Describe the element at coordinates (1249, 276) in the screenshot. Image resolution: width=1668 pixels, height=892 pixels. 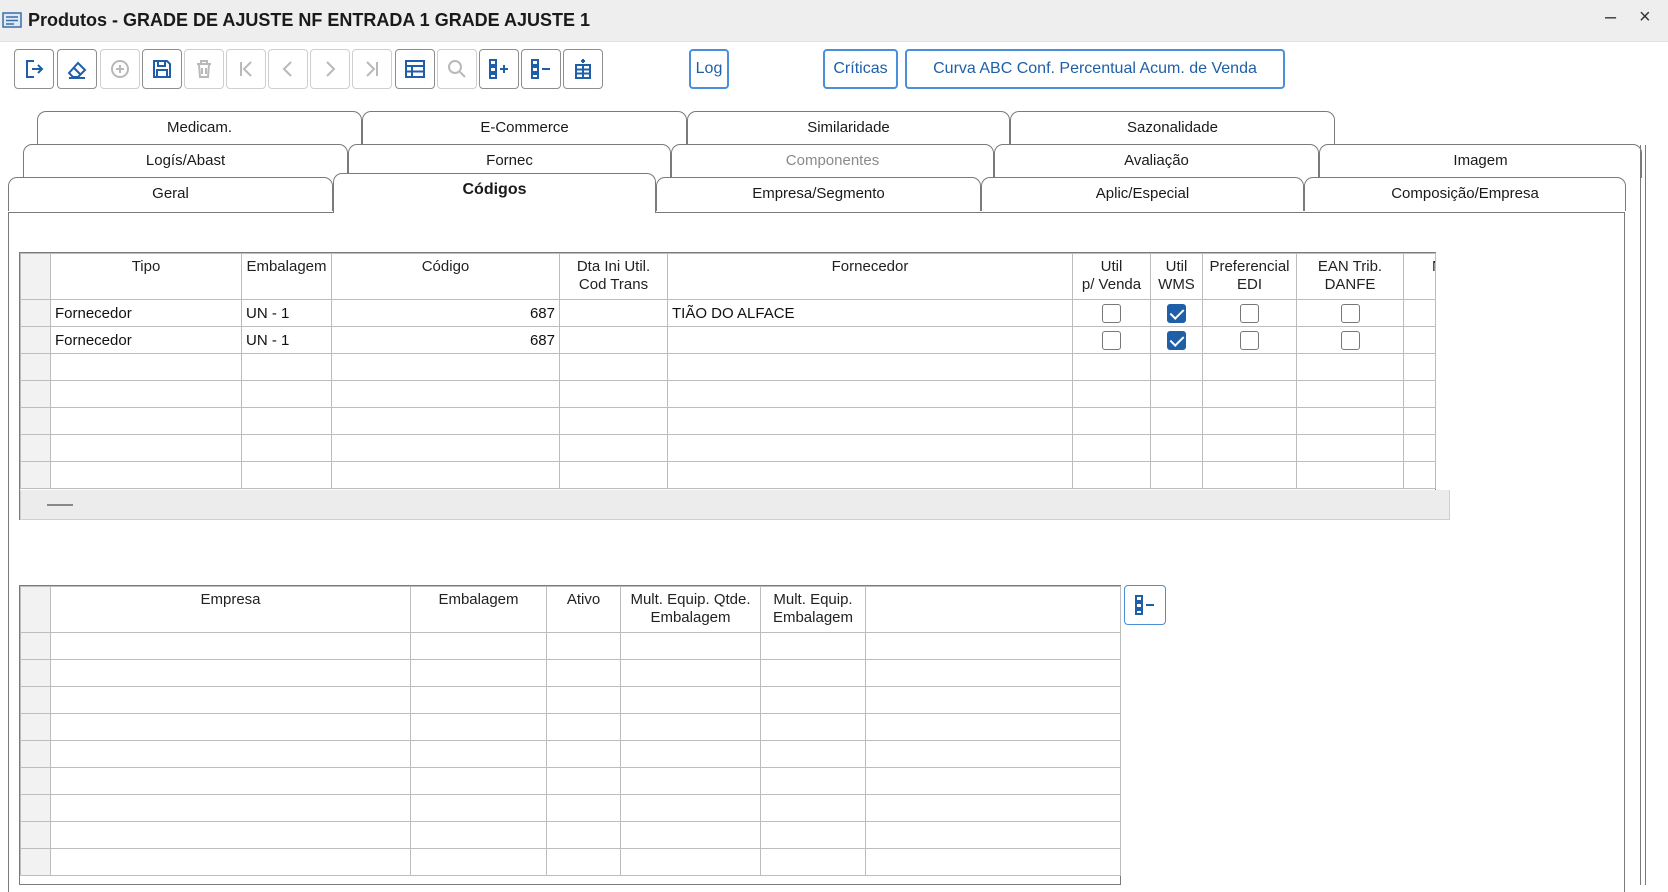
I see `column-header-preferencial-edi: Preferencial EDI` at that location.